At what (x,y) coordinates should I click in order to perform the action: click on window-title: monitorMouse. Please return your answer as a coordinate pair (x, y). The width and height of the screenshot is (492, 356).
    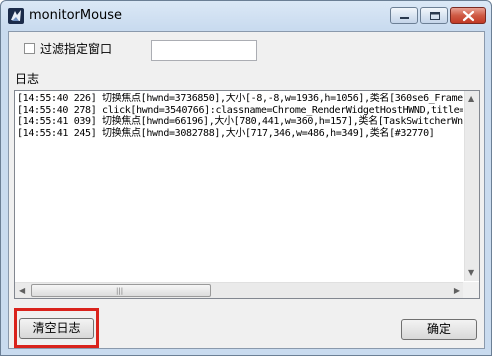
    Looking at the image, I should click on (76, 15).